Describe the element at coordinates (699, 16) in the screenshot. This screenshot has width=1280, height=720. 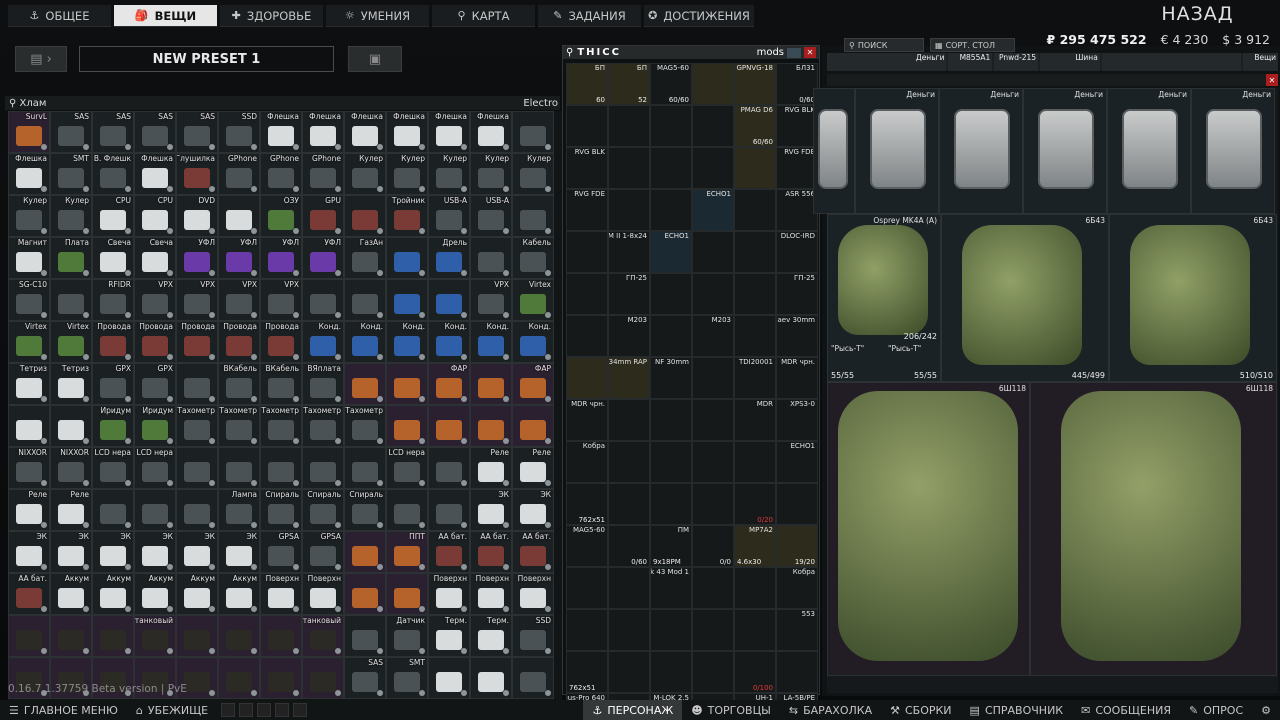
I see `tab-achievements: ✪ ДОСТИЖЕНИЯ` at that location.